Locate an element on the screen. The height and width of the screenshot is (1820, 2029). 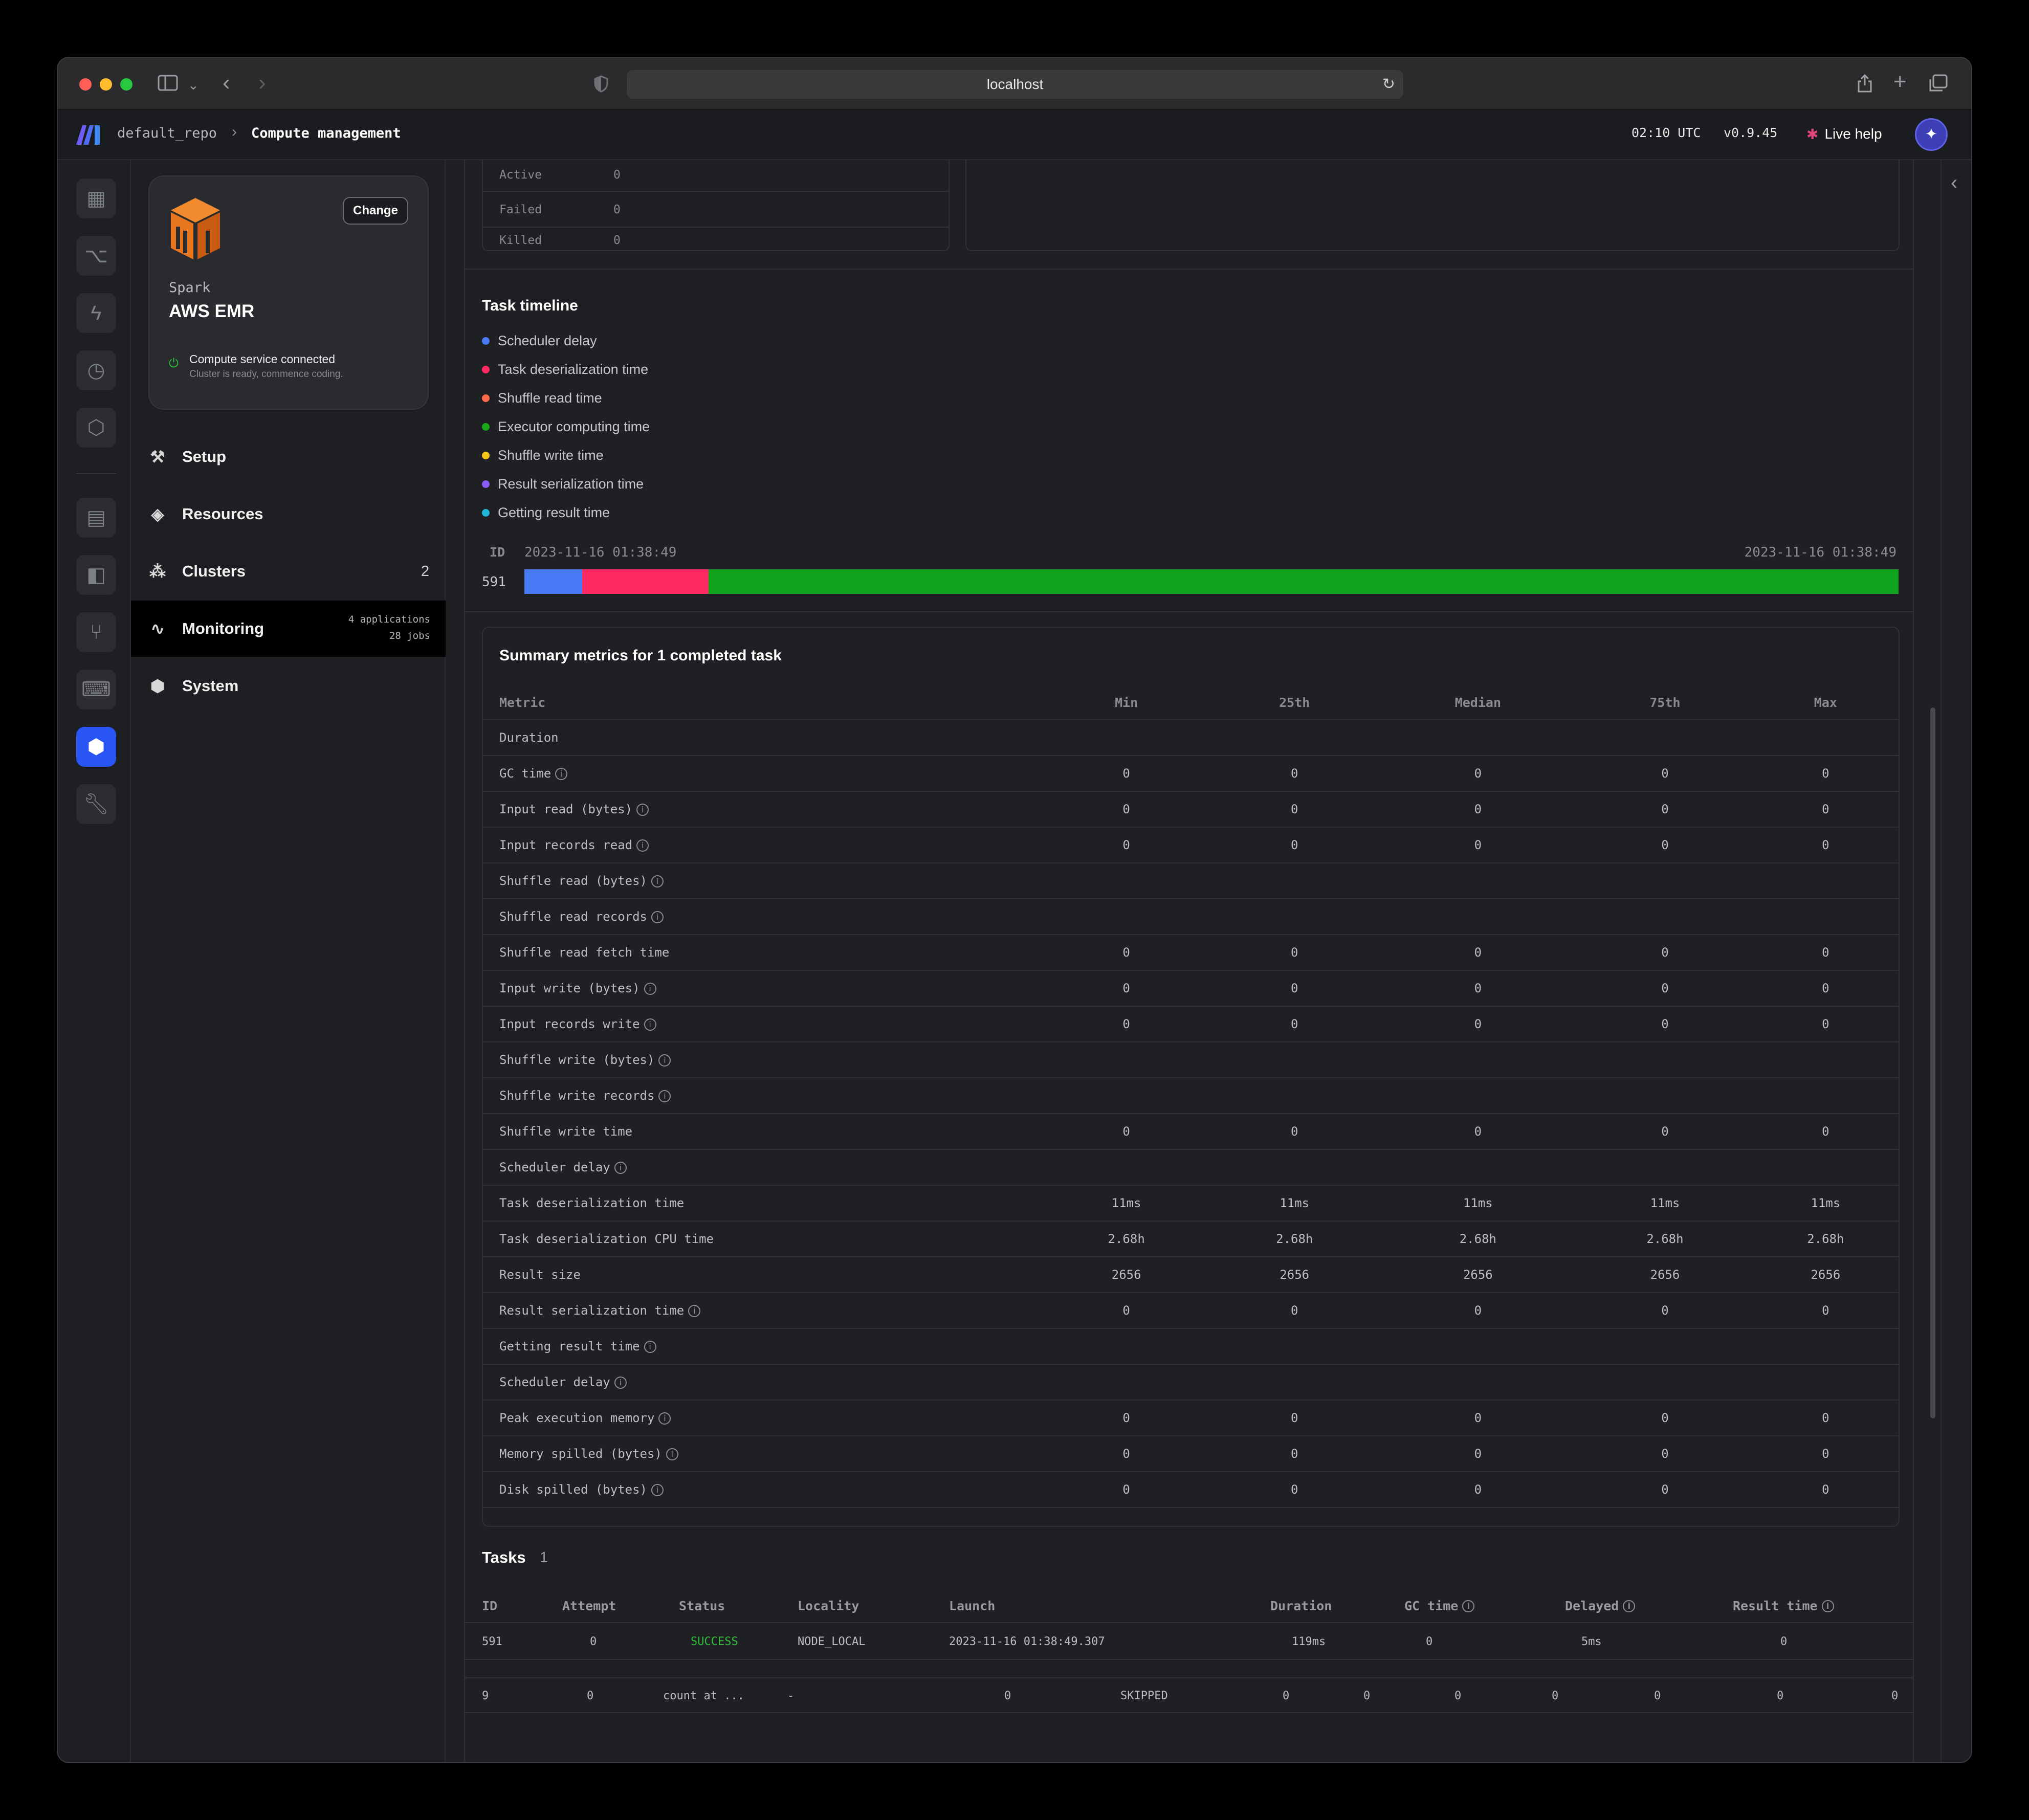
share-icon is located at coordinates (1865, 85).